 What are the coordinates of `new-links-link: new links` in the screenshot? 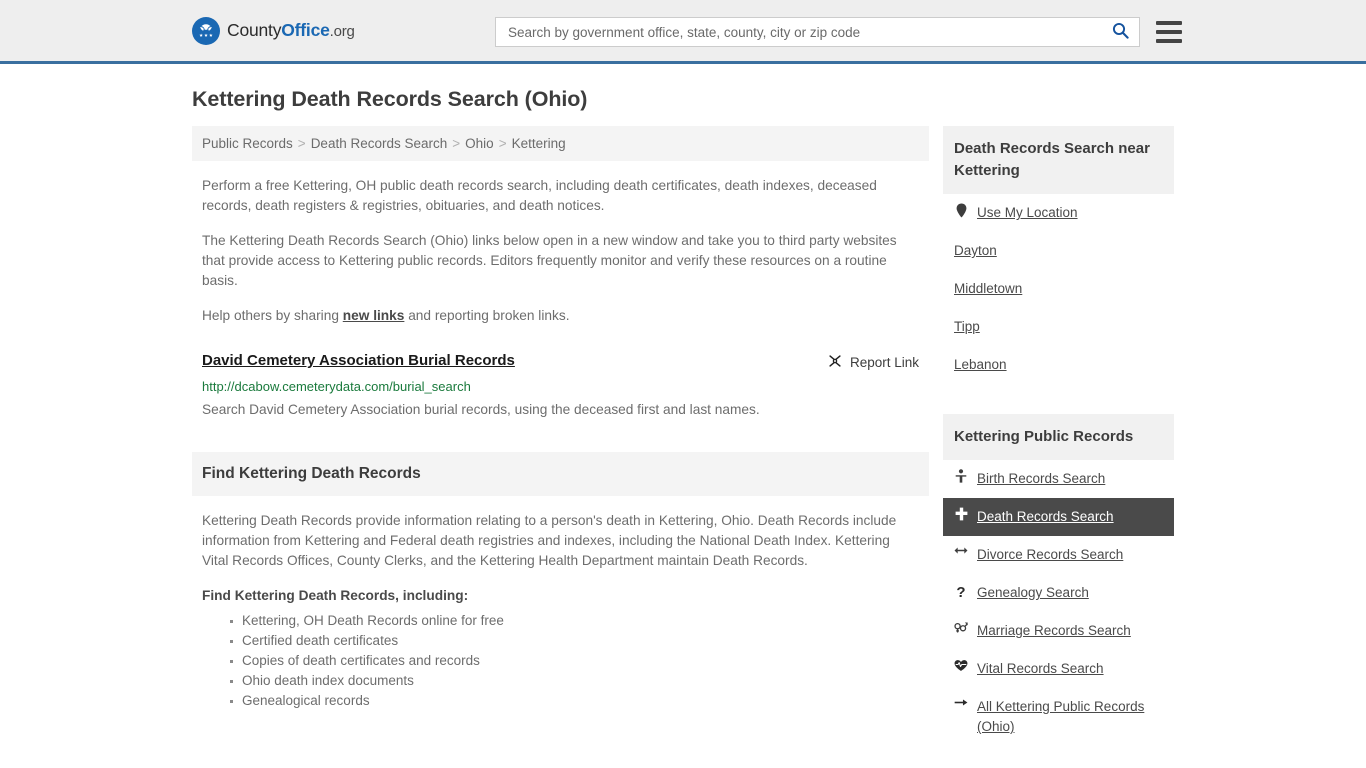 It's located at (374, 315).